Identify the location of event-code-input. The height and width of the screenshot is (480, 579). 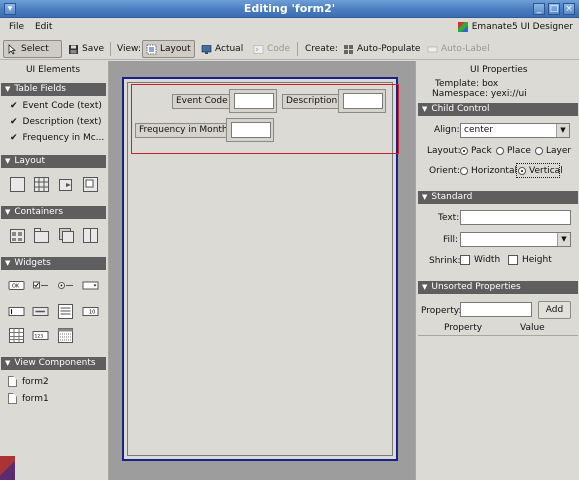
(254, 101).